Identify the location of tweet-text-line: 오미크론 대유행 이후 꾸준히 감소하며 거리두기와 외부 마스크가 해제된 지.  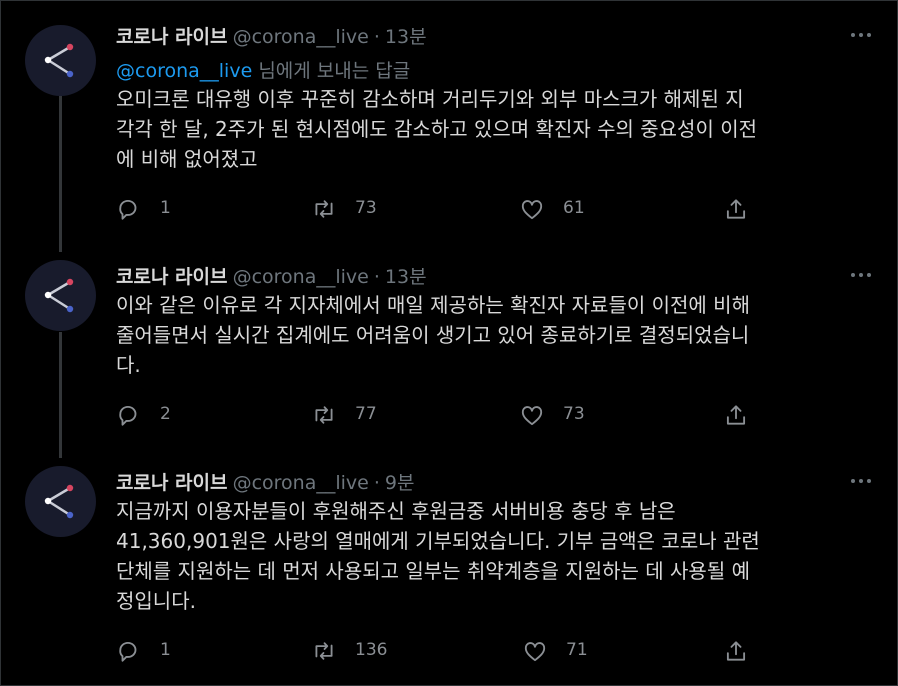
(430, 99).